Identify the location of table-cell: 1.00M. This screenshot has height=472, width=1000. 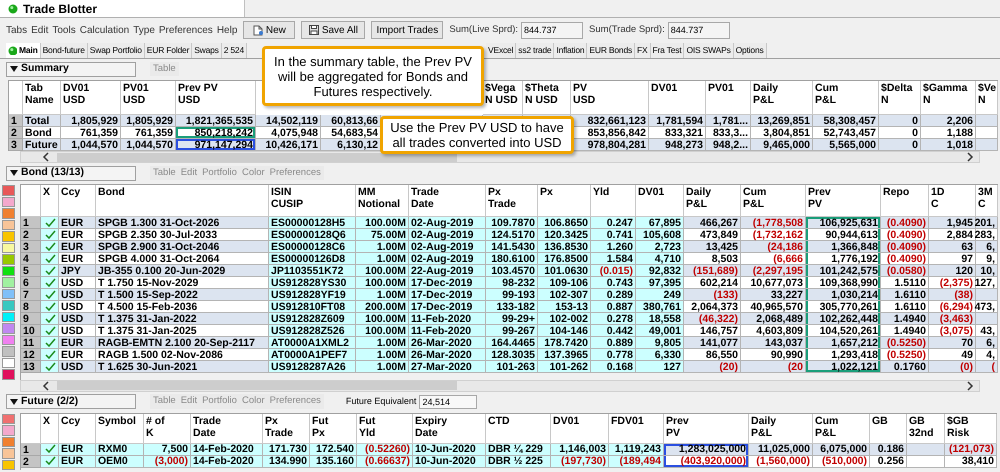
(382, 295).